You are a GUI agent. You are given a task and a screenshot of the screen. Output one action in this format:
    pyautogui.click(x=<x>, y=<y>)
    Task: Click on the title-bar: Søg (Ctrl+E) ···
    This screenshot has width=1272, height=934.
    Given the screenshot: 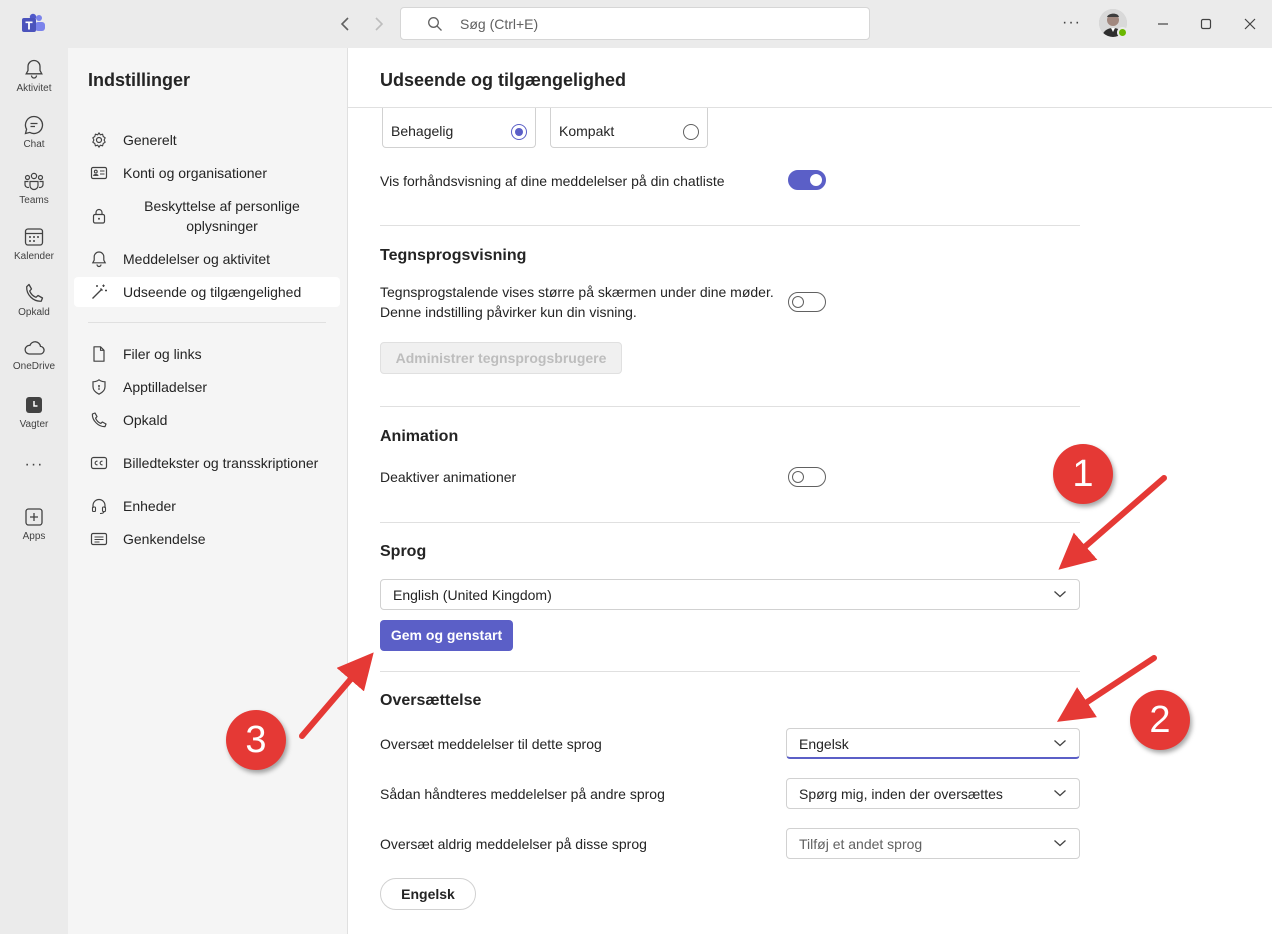 What is the action you would take?
    pyautogui.click(x=636, y=24)
    